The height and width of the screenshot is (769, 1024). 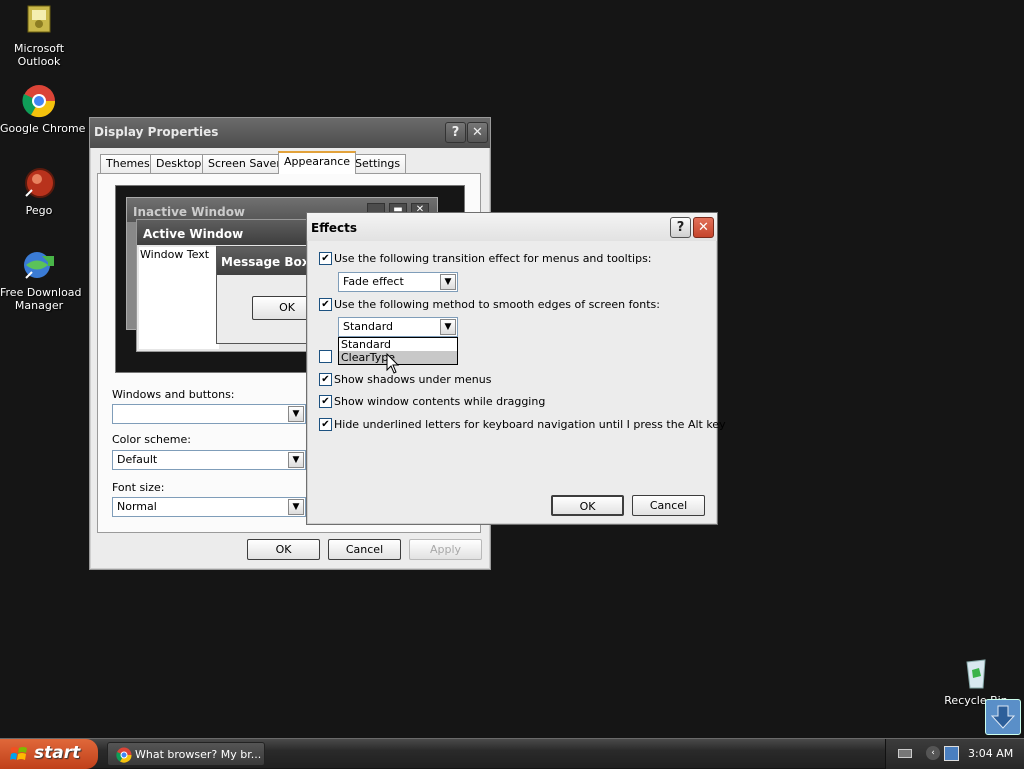 I want to click on fdm-label-2: Manager, so click(x=39, y=305).